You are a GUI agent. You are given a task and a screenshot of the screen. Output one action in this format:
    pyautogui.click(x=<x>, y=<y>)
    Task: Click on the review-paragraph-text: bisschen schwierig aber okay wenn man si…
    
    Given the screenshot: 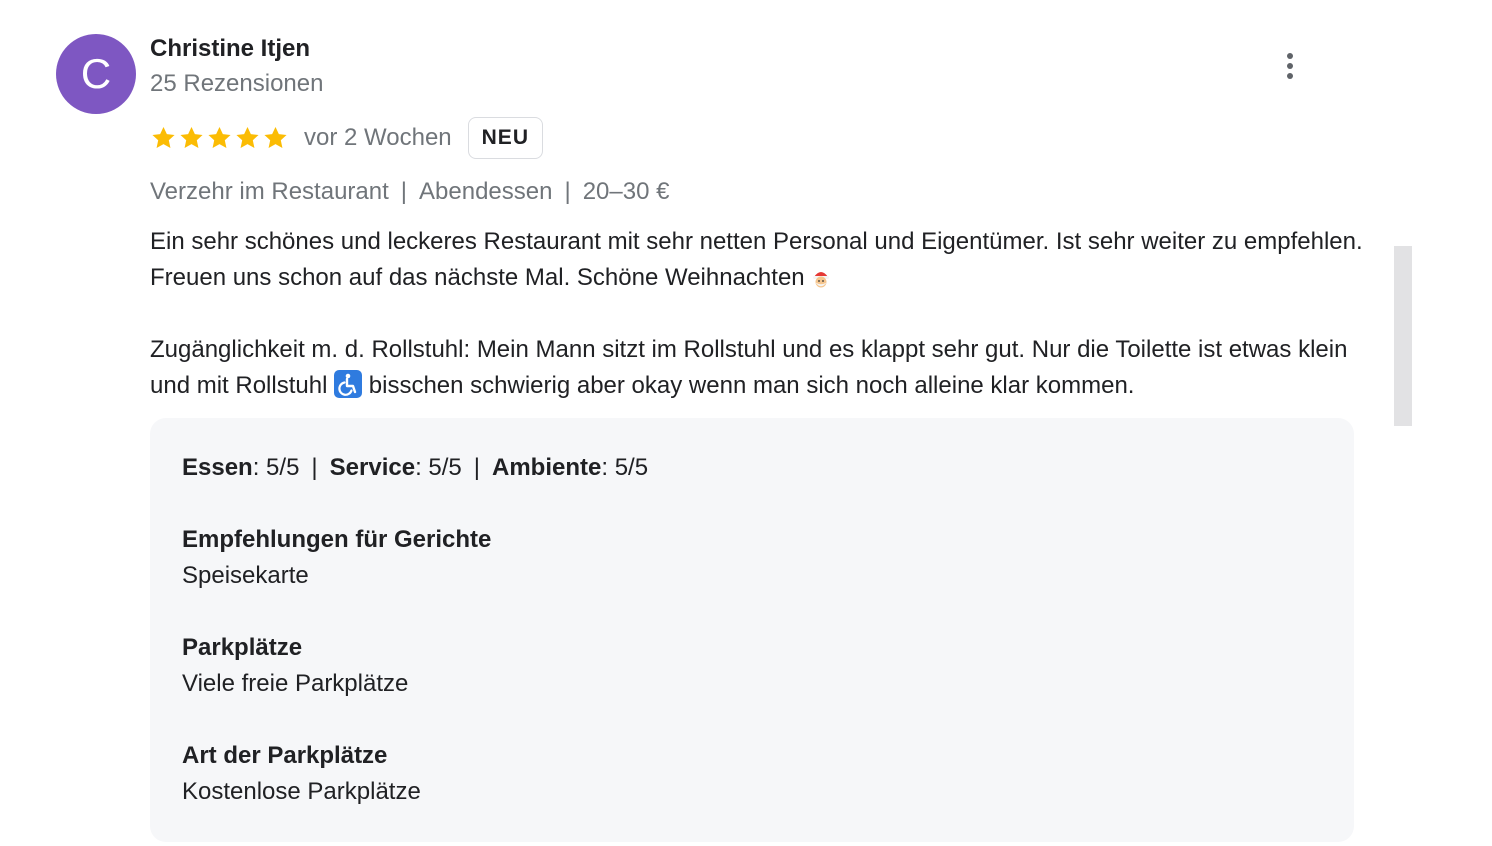 What is the action you would take?
    pyautogui.click(x=751, y=385)
    